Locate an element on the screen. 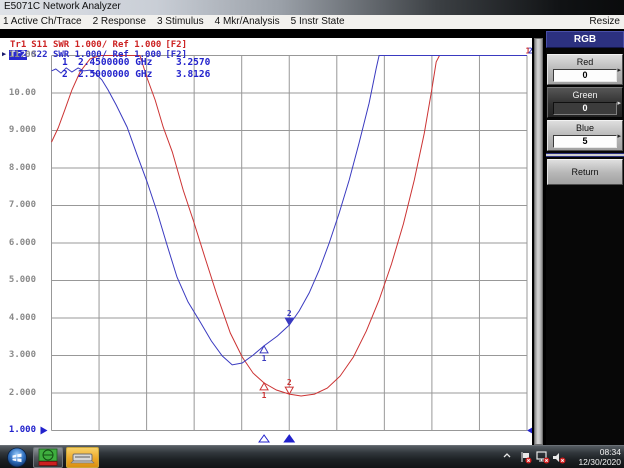 This screenshot has width=624, height=468. taskbar-app-analyzer is located at coordinates (48, 457).